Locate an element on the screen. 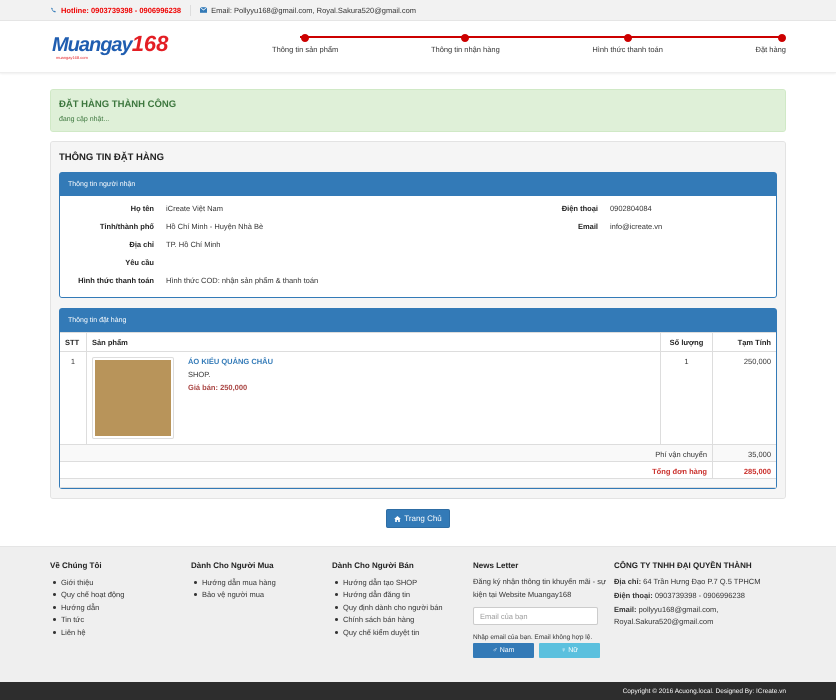  footer-heading: Về Chúng Tôi is located at coordinates (76, 565).